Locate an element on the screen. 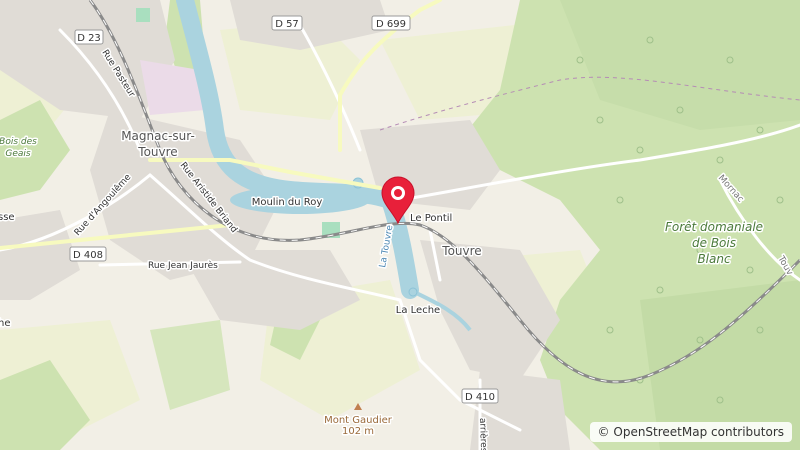 The image size is (800, 450). road-shield-d408: D 408 is located at coordinates (88, 254).